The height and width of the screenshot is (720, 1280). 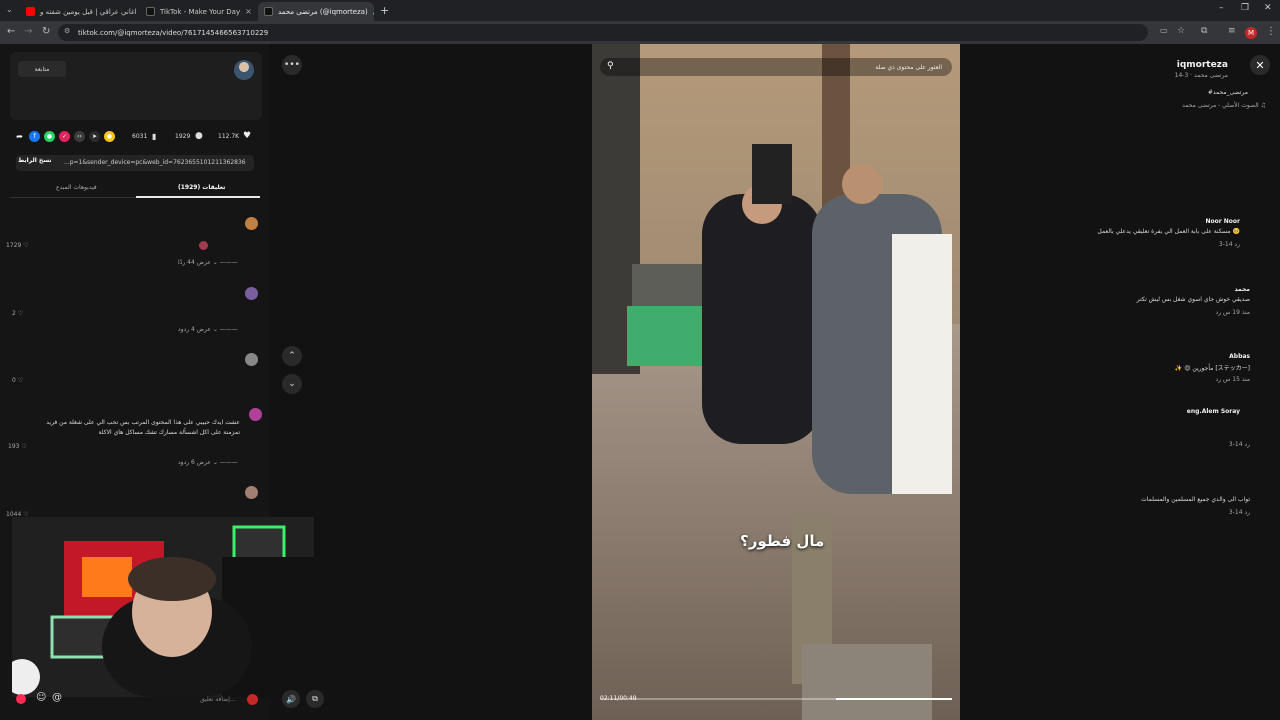 I want to click on comment-user: Noor Noor, so click(x=1222, y=221).